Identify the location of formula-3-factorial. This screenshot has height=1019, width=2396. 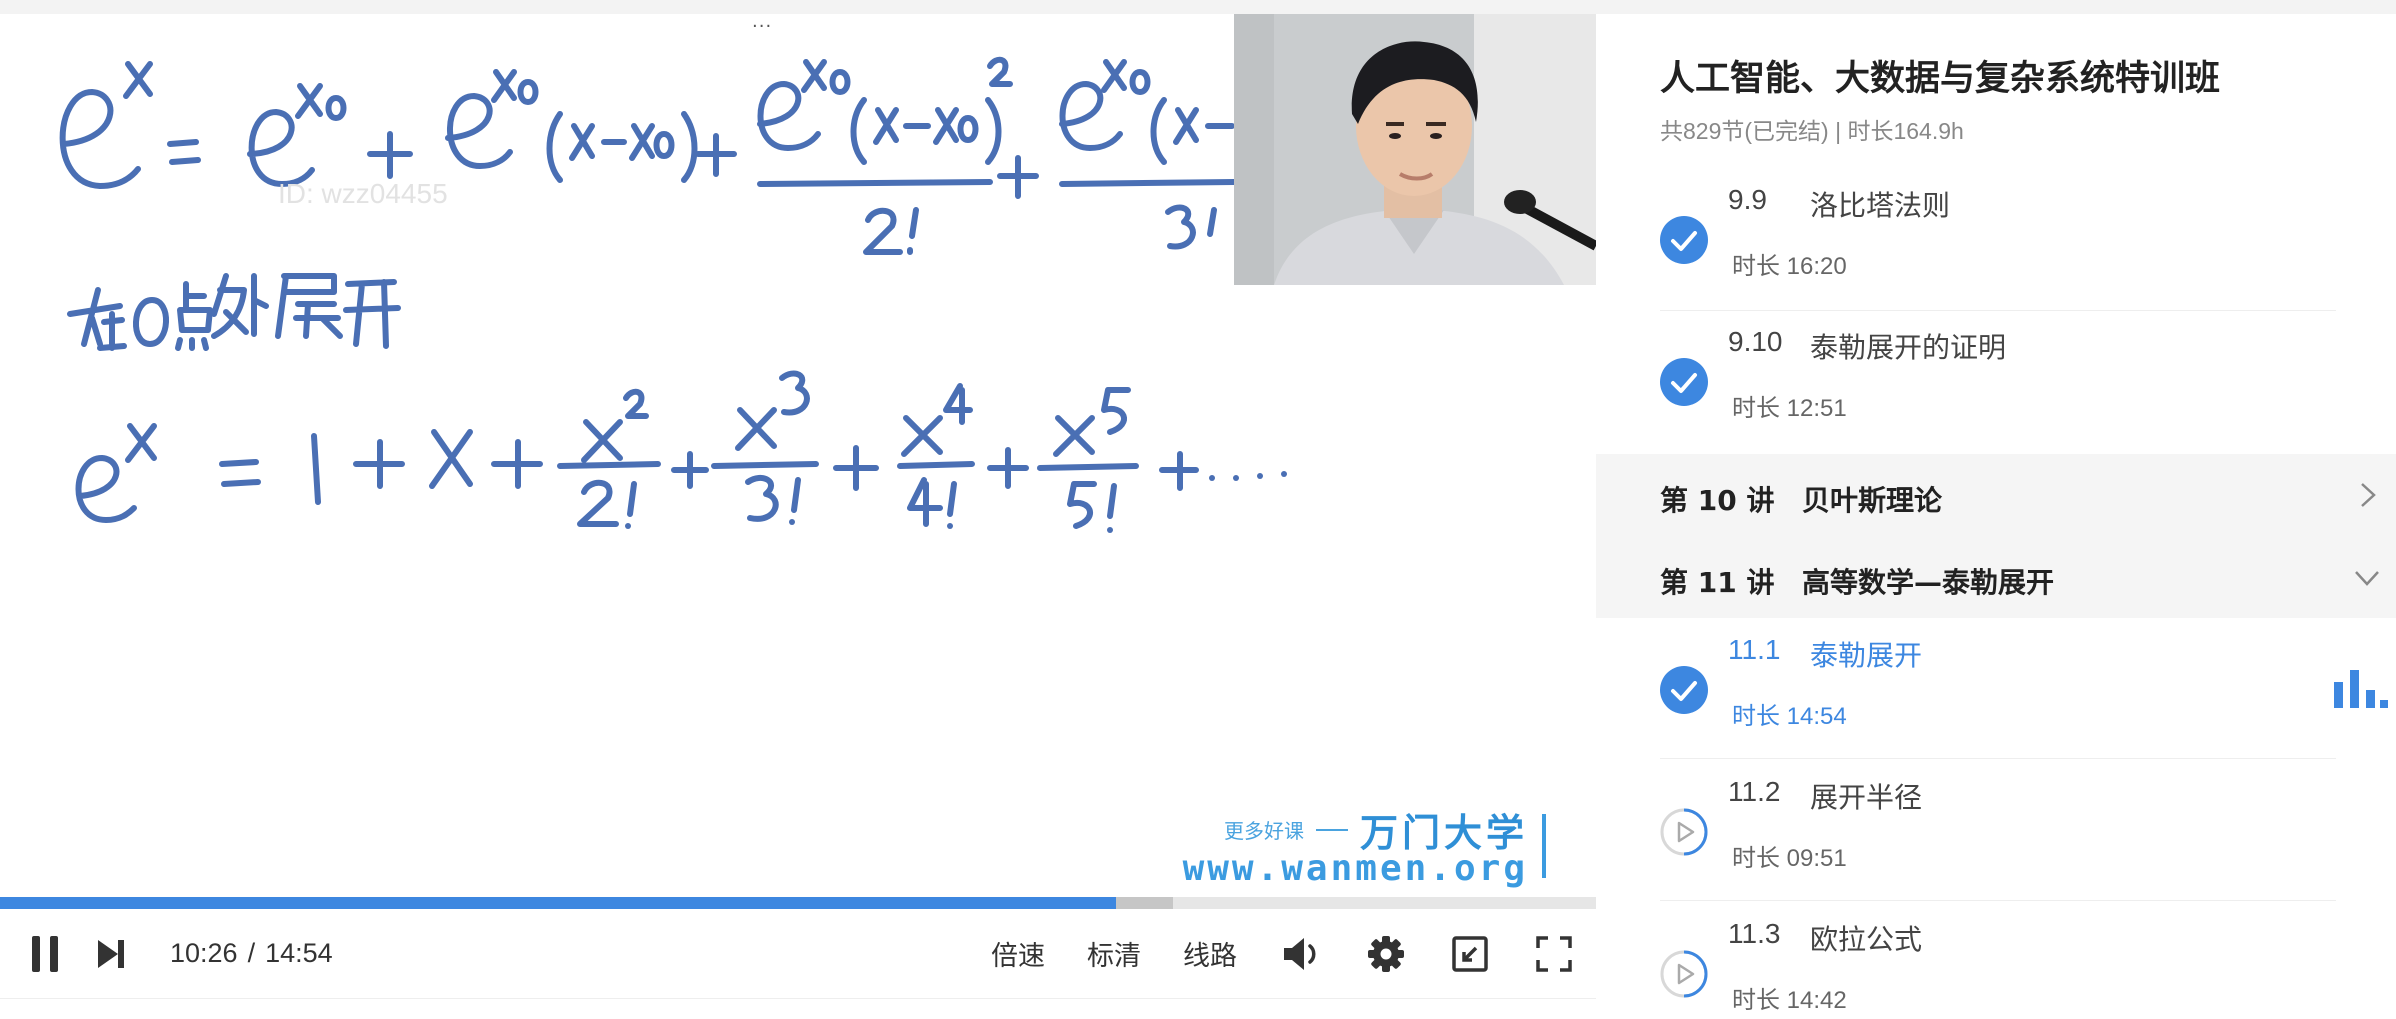
(1191, 227).